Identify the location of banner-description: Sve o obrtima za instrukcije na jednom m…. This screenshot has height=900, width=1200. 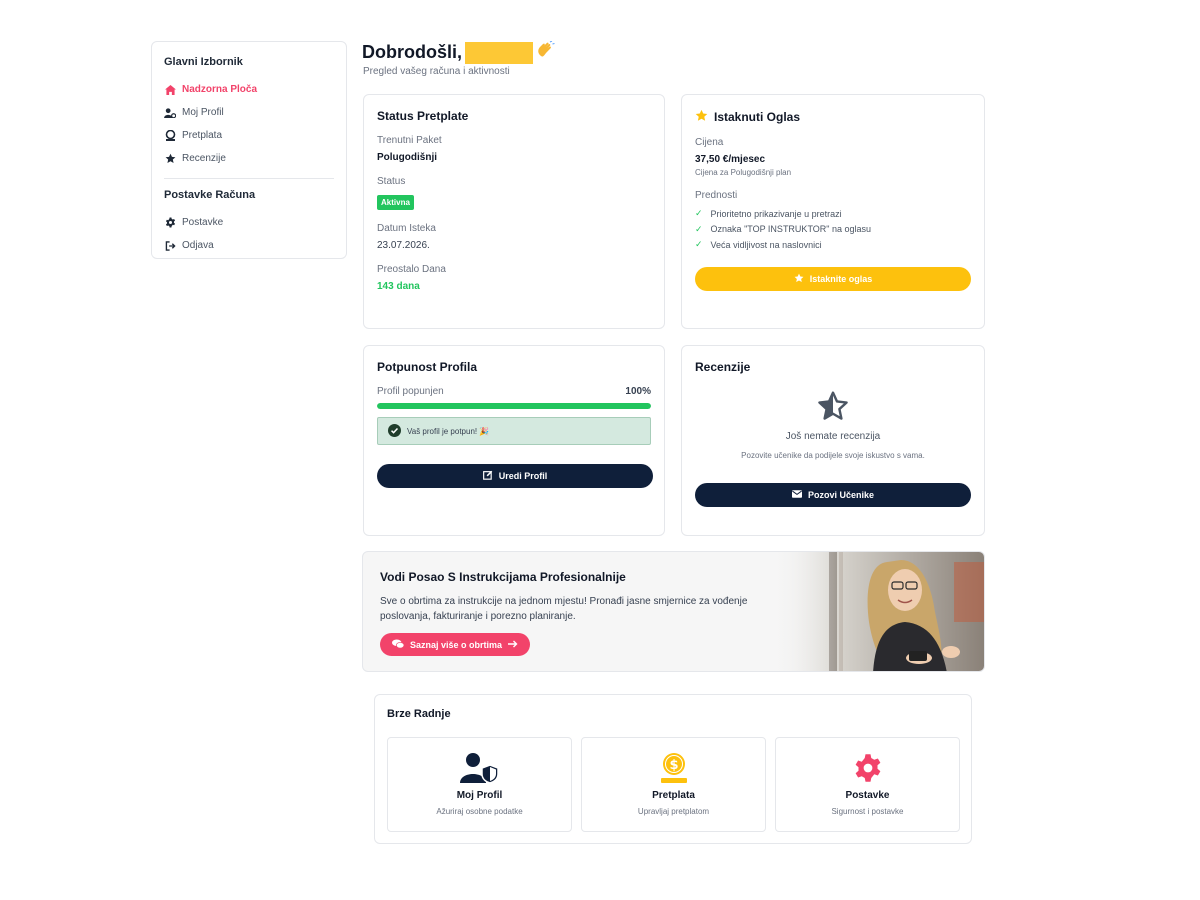
(564, 609).